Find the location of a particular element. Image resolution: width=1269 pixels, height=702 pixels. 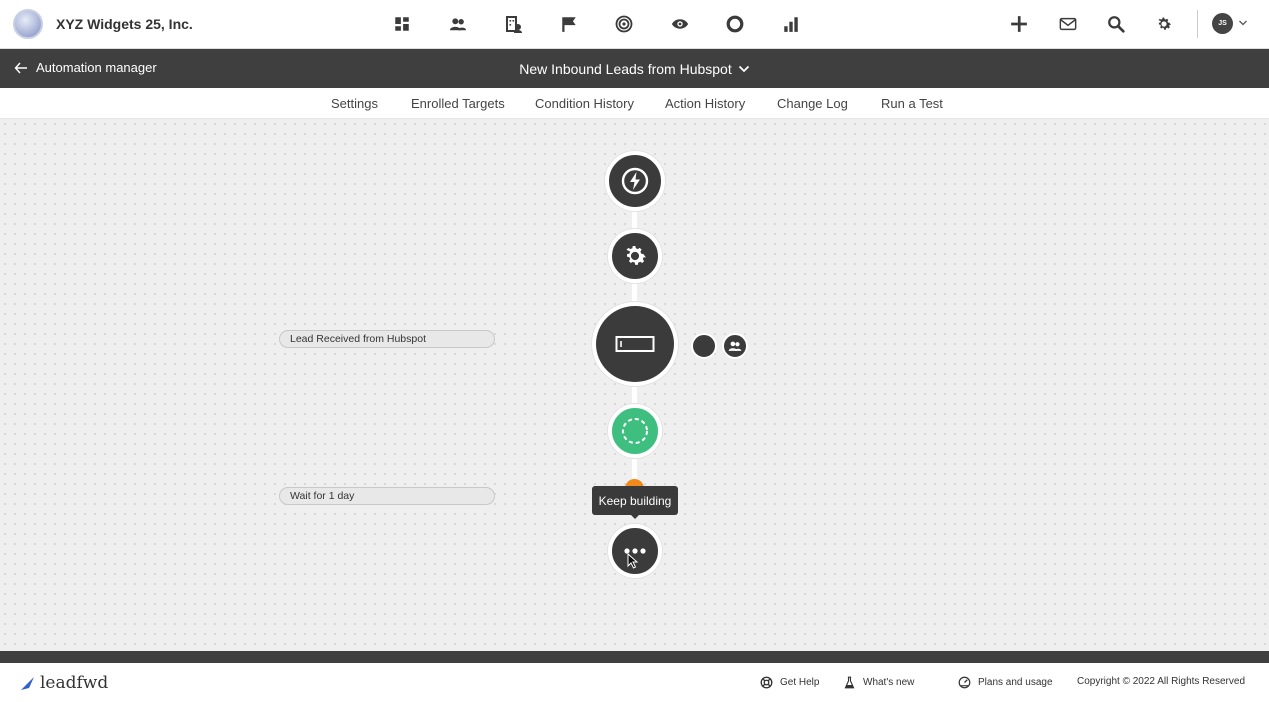

get-help-link: Get Help is located at coordinates (789, 682).